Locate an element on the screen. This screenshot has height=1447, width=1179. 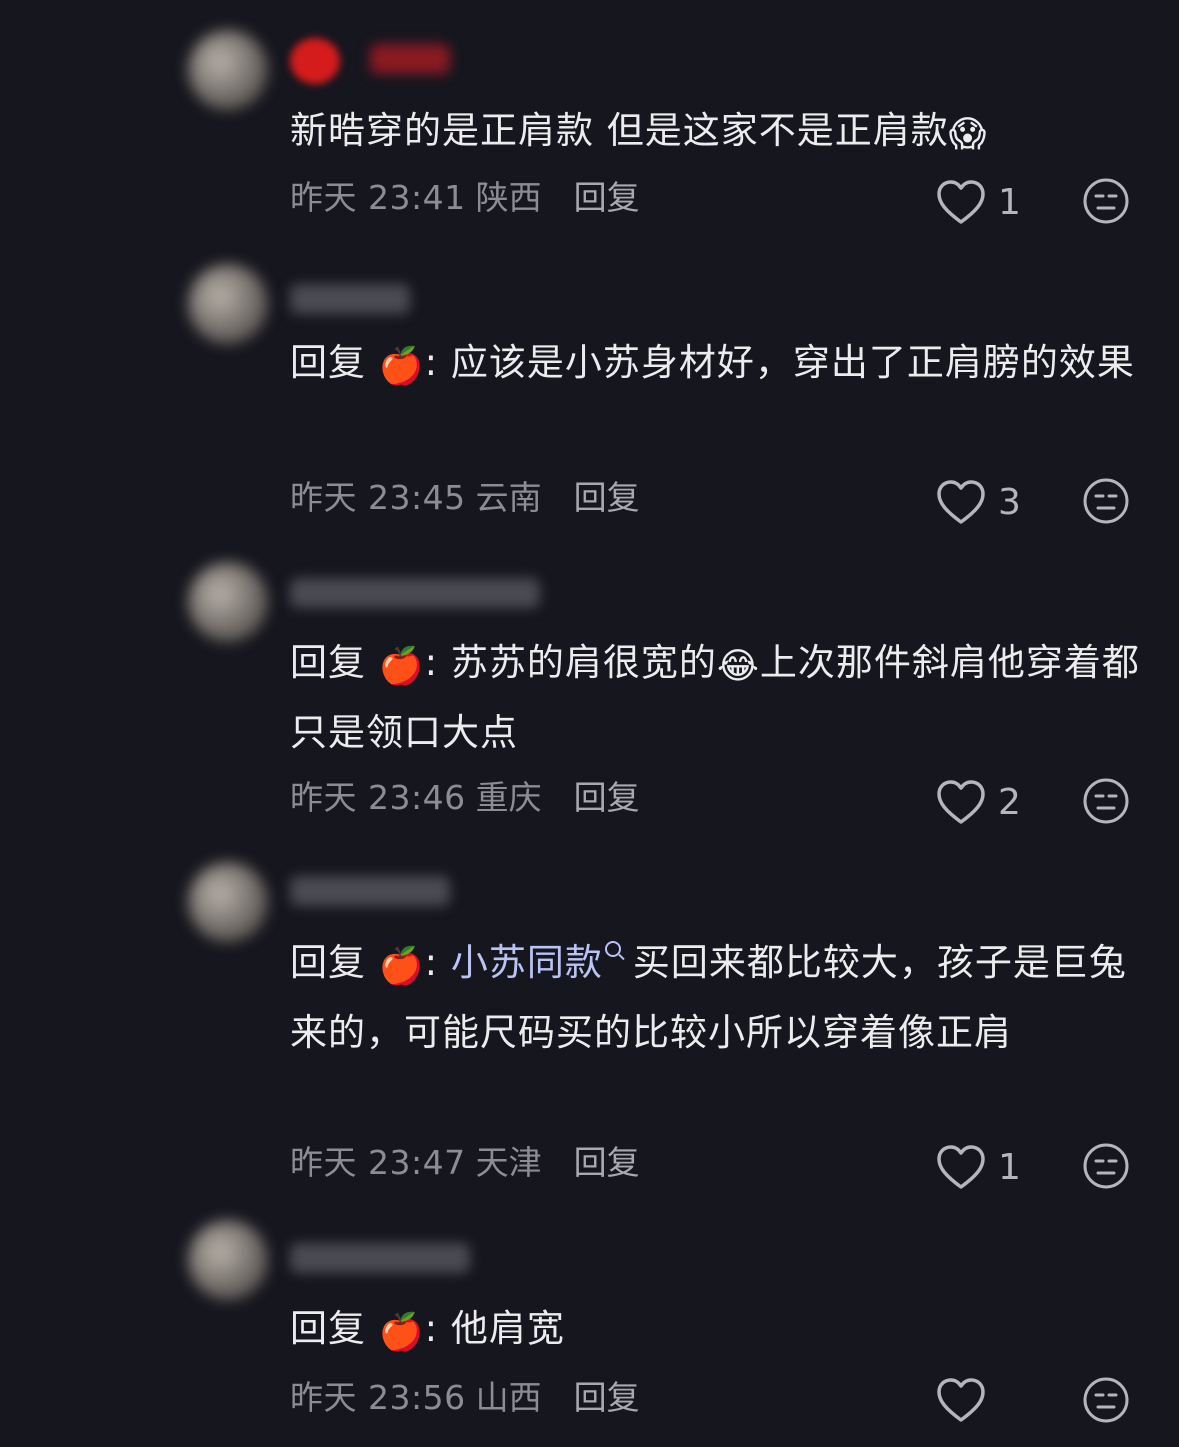
like-count: 2 is located at coordinates (1009, 802).